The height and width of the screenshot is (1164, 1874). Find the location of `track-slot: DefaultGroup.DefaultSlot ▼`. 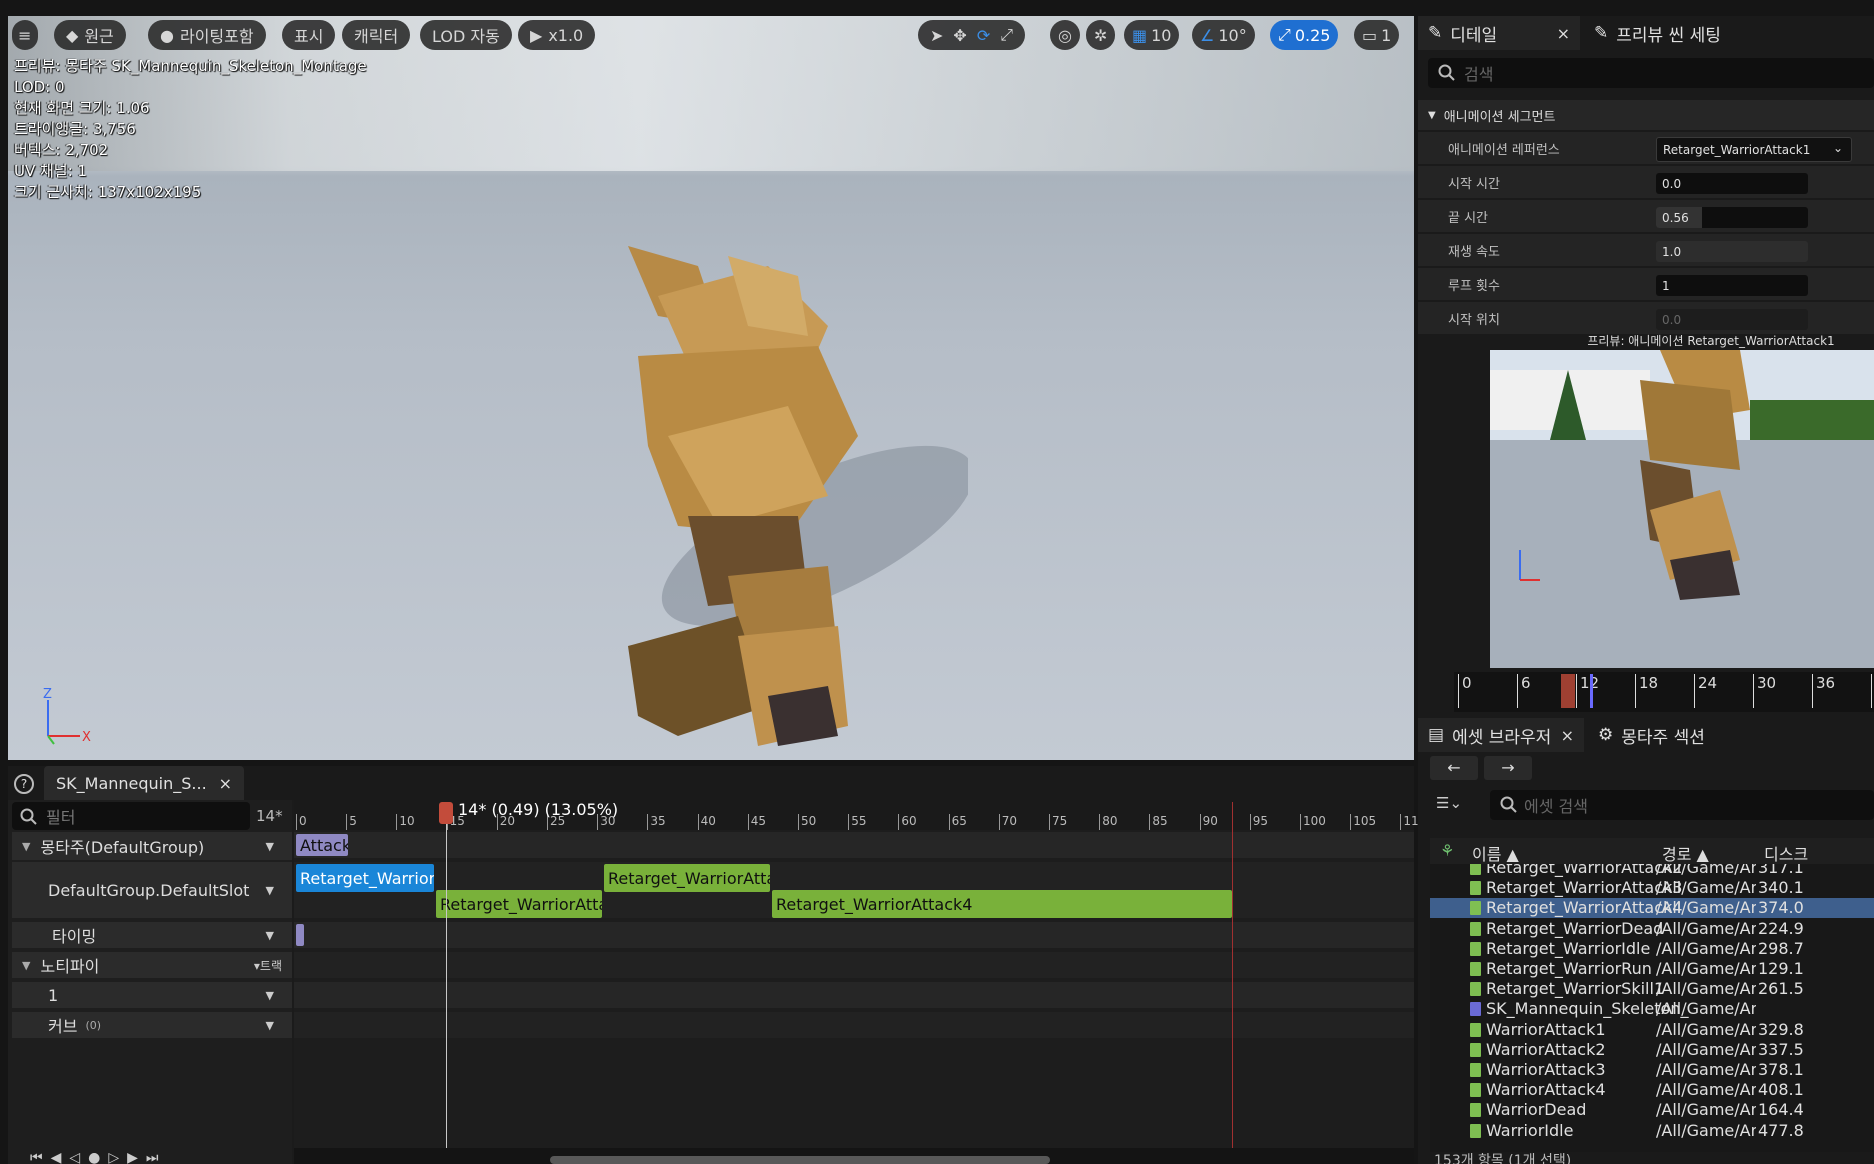

track-slot: DefaultGroup.DefaultSlot ▼ is located at coordinates (152, 890).